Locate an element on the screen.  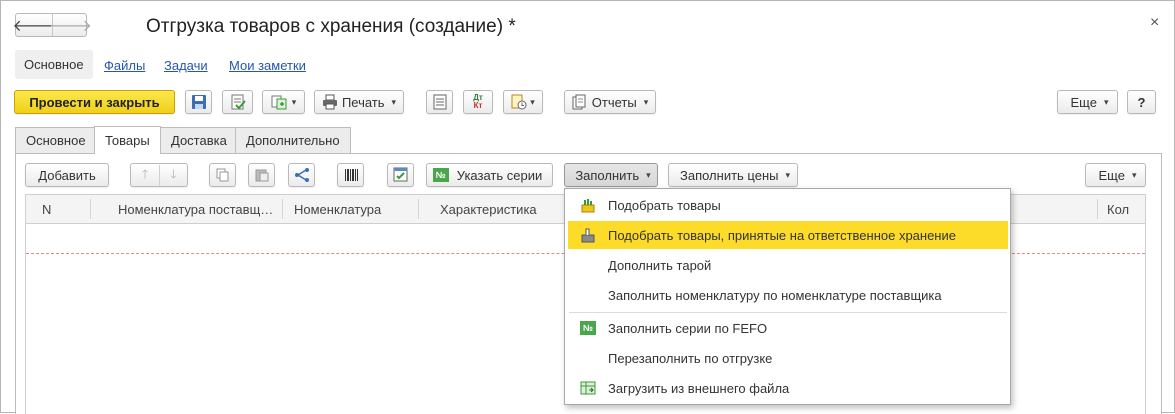
menu-item-add-packaging: Дополнить тарой is located at coordinates (788, 265).